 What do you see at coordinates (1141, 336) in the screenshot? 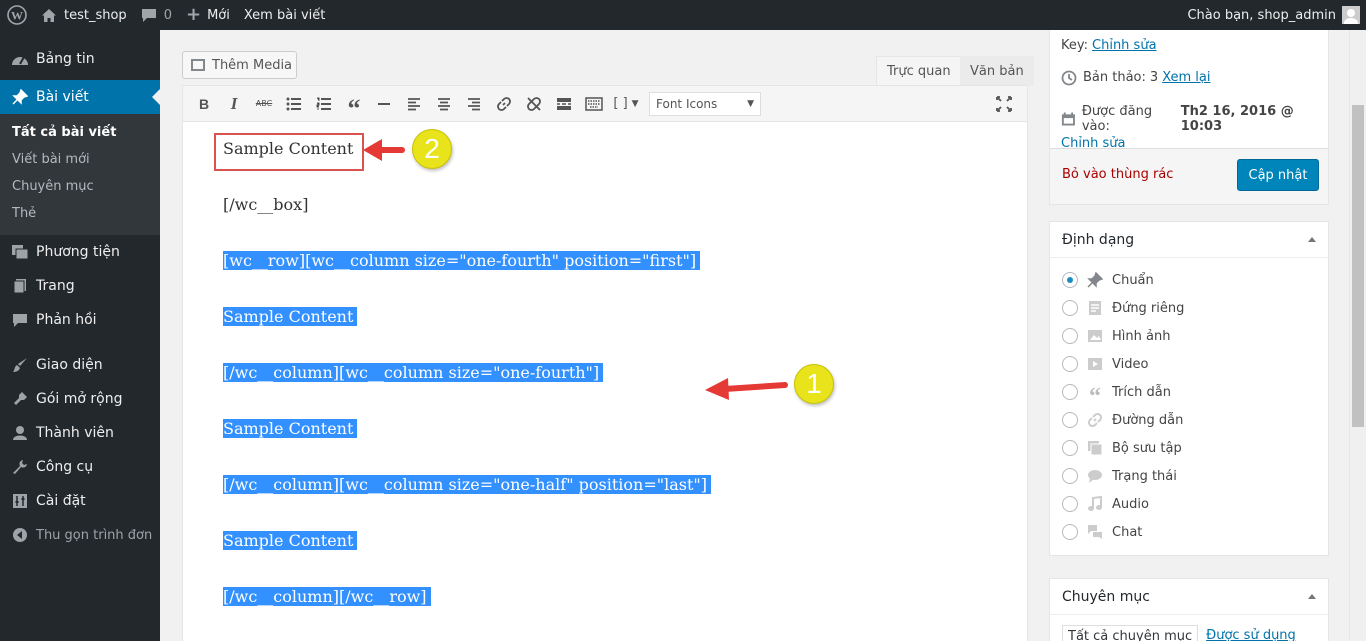
I see `format-label: Hình ảnh` at bounding box center [1141, 336].